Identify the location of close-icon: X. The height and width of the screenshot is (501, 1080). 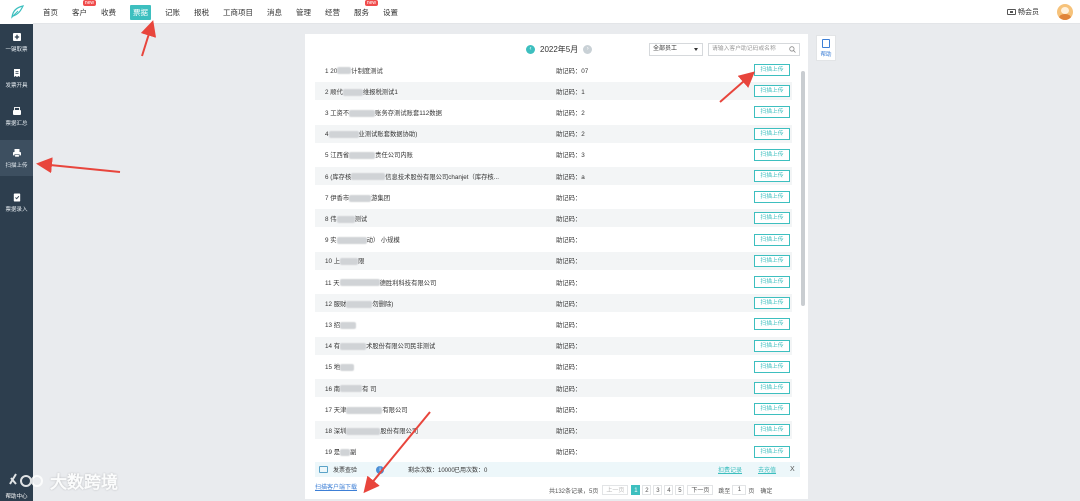
(792, 469).